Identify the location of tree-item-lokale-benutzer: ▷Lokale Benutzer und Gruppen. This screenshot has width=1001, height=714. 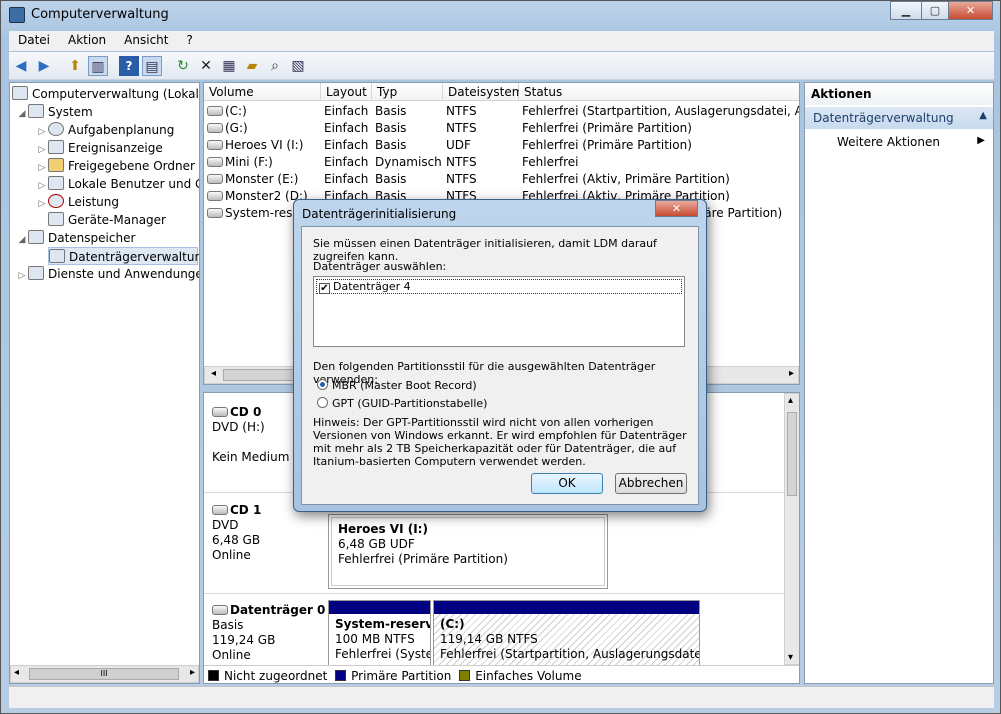
(117, 184).